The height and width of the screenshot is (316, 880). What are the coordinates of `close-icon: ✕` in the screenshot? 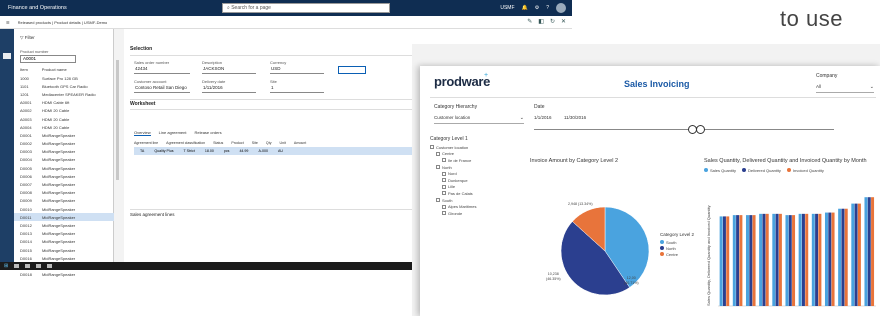 It's located at (563, 21).